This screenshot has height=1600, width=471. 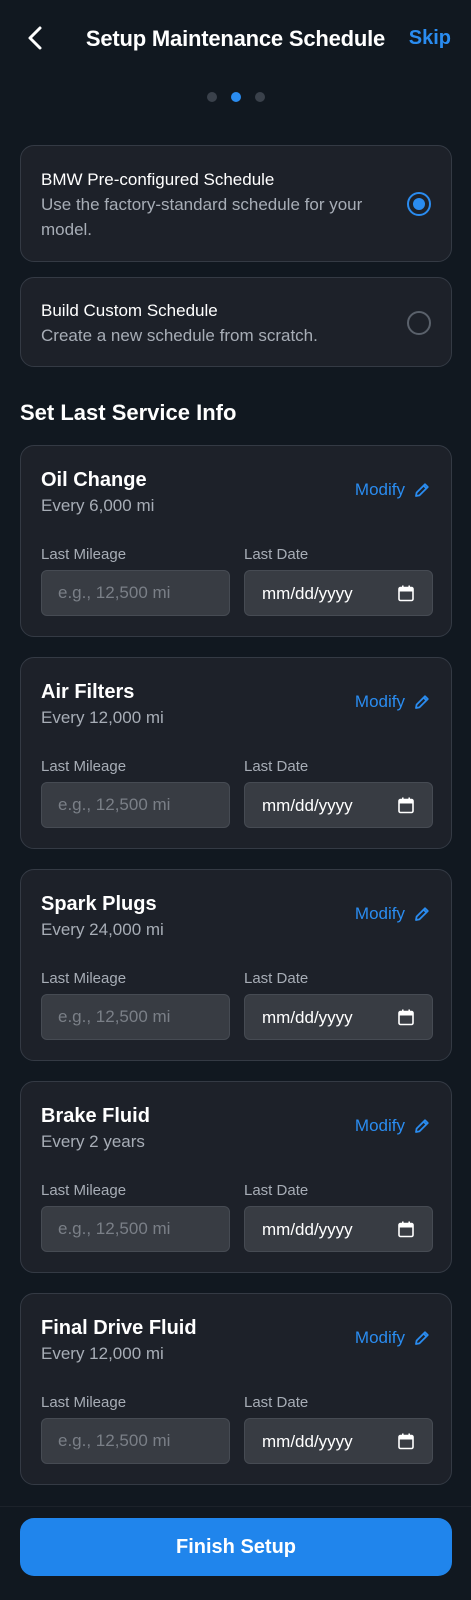 I want to click on option-title: BMW Pre-configured Schedule, so click(x=158, y=179).